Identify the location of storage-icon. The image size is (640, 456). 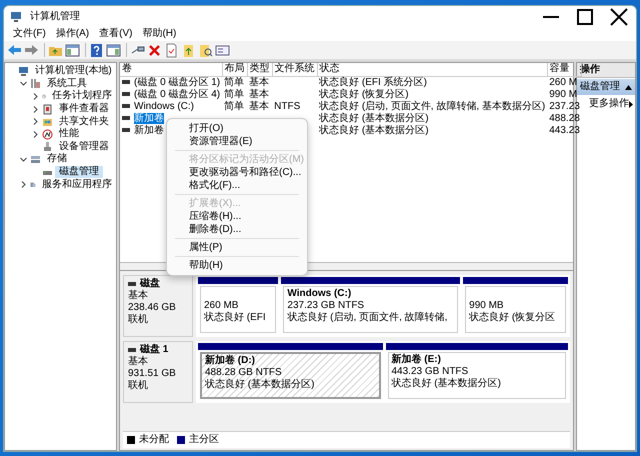
(35, 159).